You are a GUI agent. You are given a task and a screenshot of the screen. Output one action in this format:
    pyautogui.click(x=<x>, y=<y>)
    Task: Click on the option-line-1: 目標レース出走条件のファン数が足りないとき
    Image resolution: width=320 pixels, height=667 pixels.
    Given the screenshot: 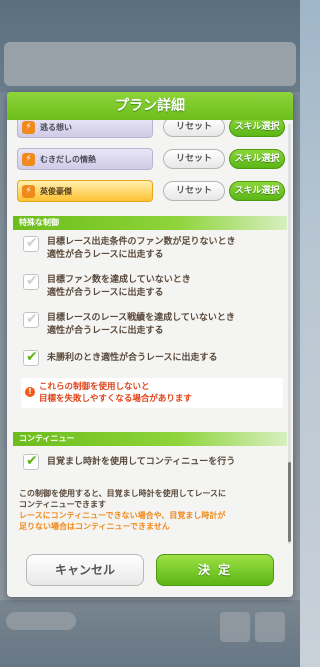 What is the action you would take?
    pyautogui.click(x=141, y=242)
    